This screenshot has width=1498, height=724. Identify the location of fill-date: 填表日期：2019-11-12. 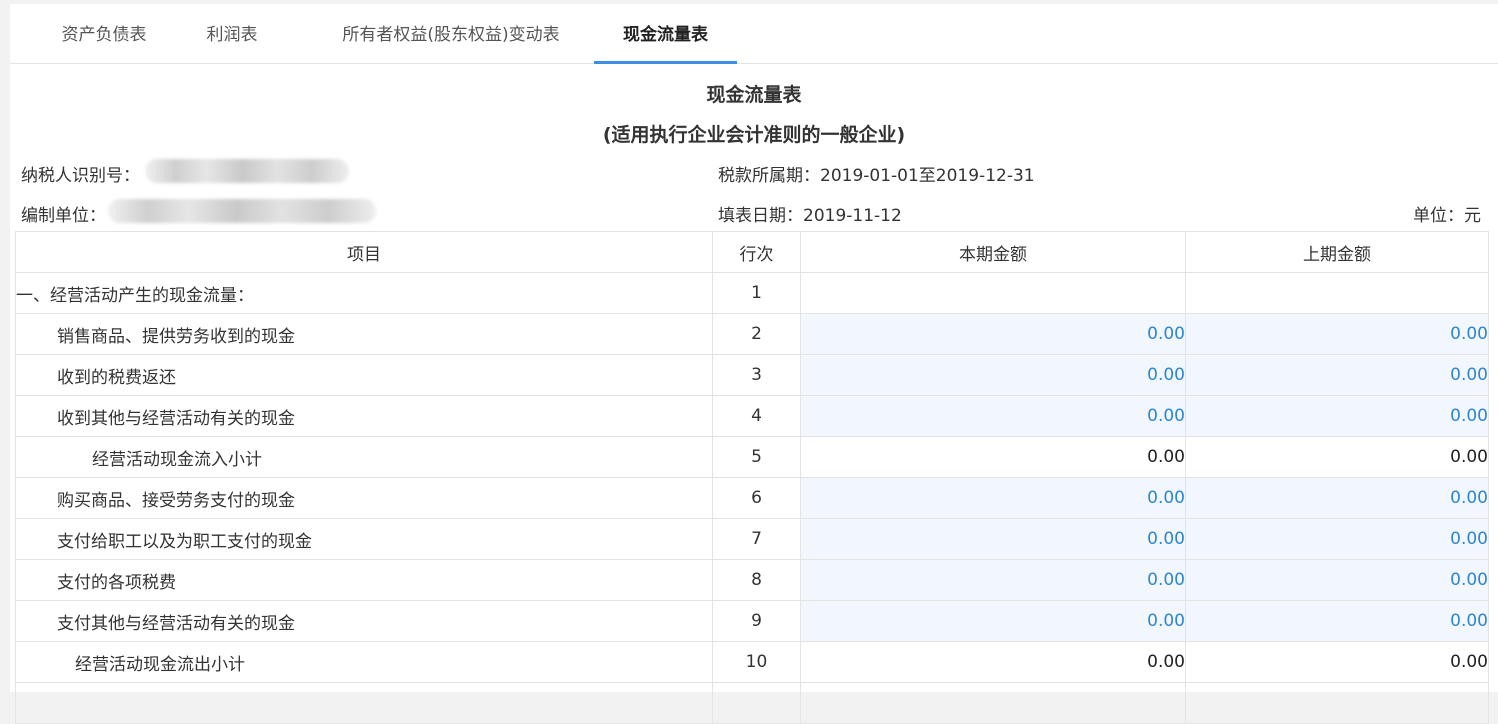
(810, 216).